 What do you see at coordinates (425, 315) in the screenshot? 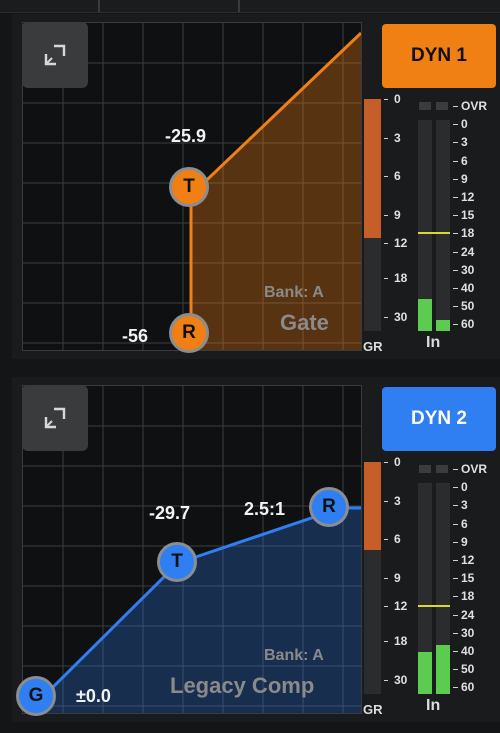
I see `input-meter-left-fill` at bounding box center [425, 315].